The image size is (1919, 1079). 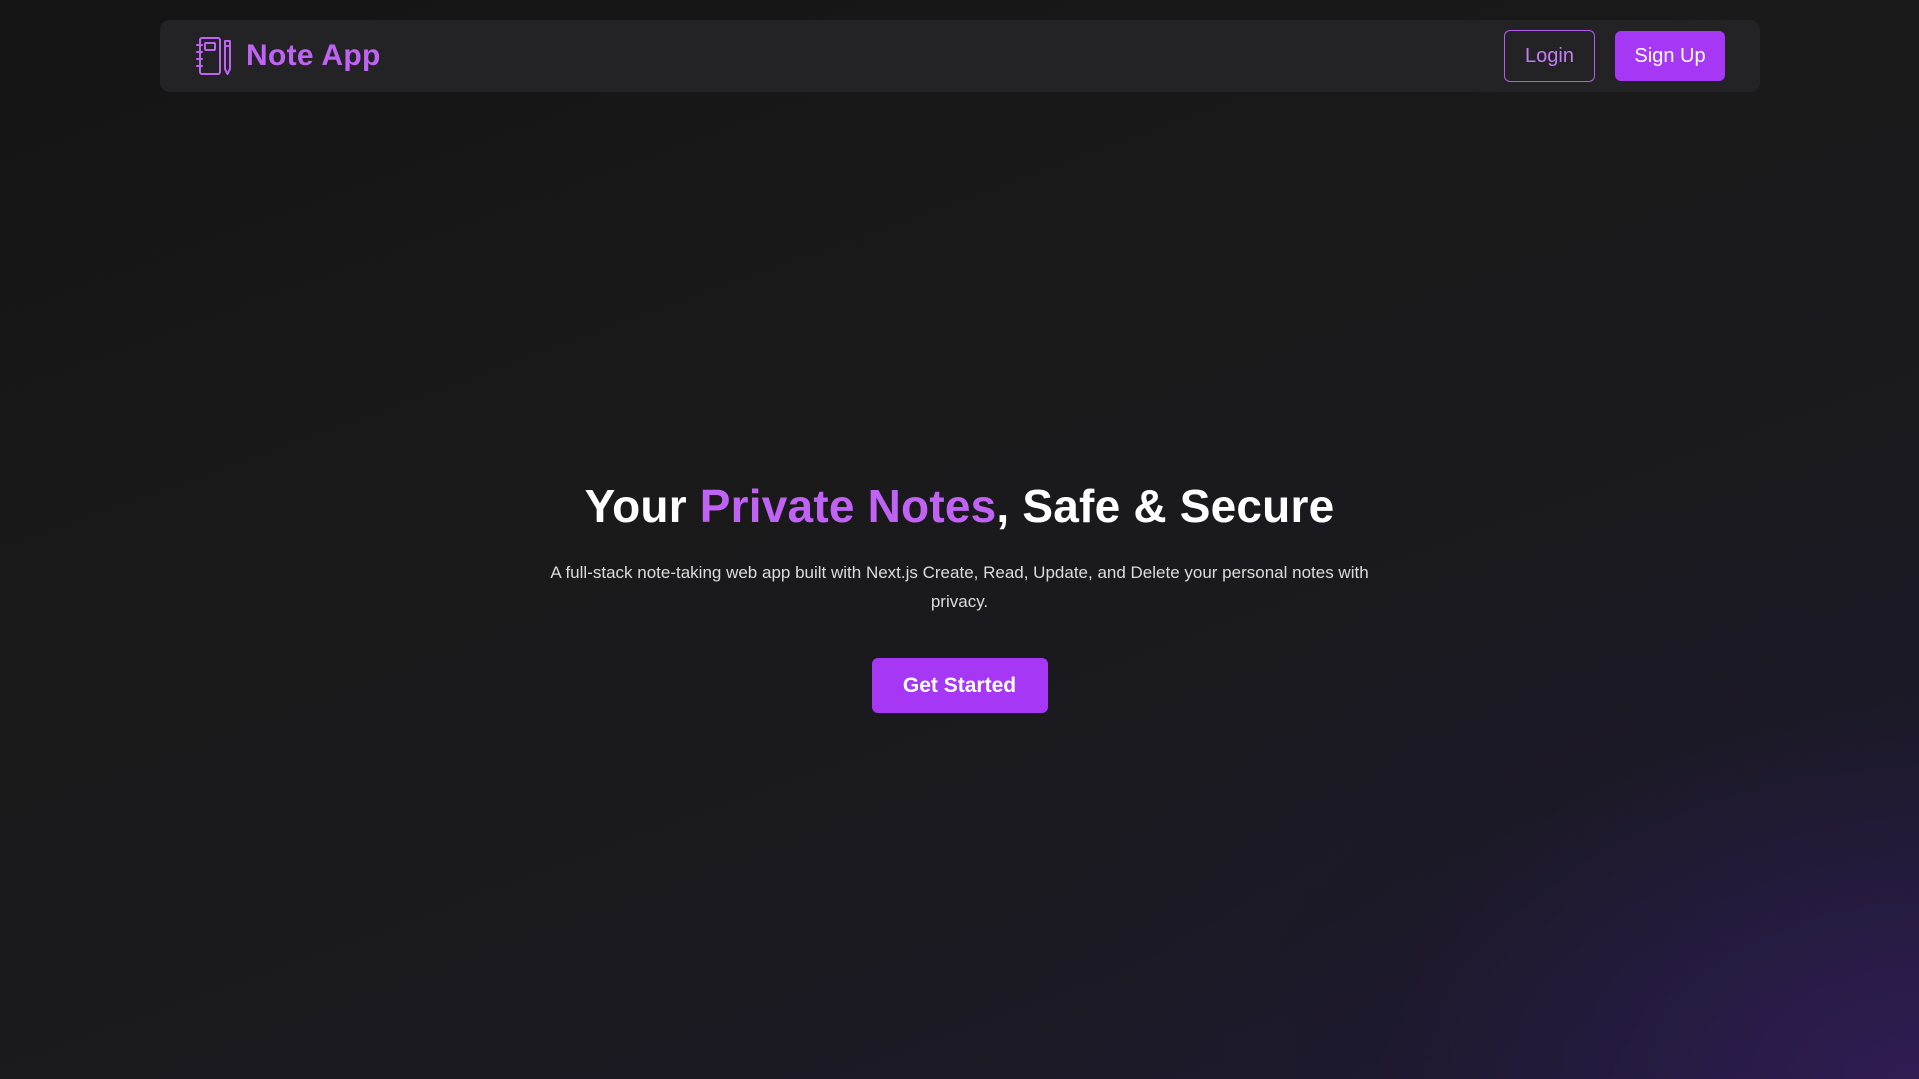 I want to click on navbar: Note App Login Sign Up, so click(x=960, y=56).